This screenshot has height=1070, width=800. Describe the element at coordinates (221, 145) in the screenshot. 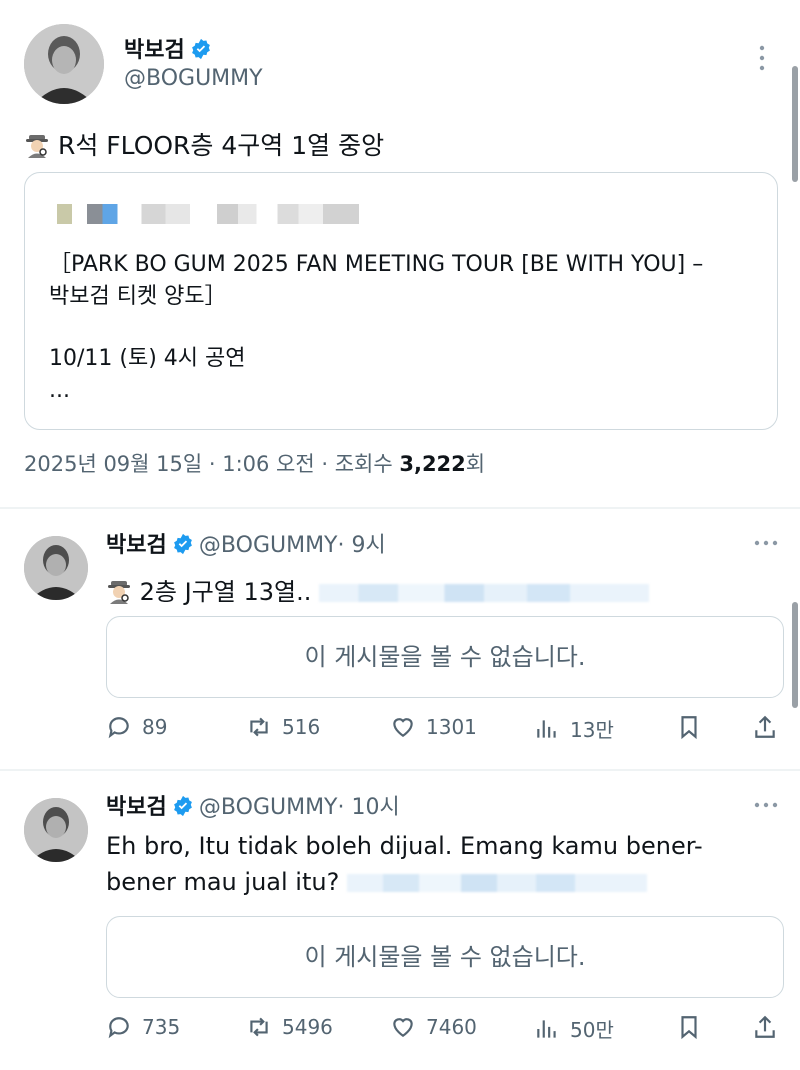

I see `main-tweet-text: R석 FLOOR층 4구역 1열 중앙` at that location.